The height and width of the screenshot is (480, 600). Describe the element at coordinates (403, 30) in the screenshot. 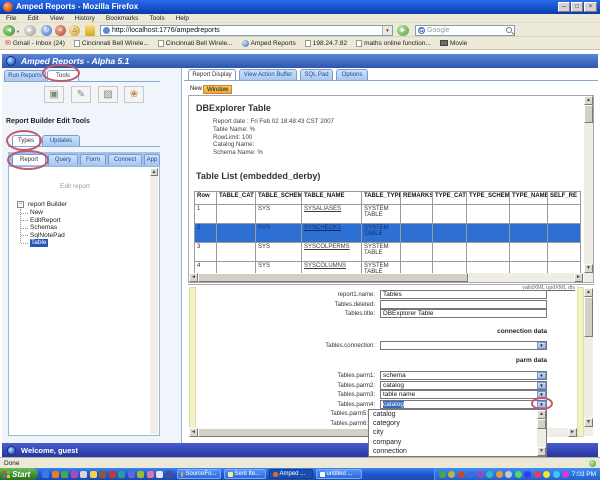

I see `go-icon: ►` at that location.